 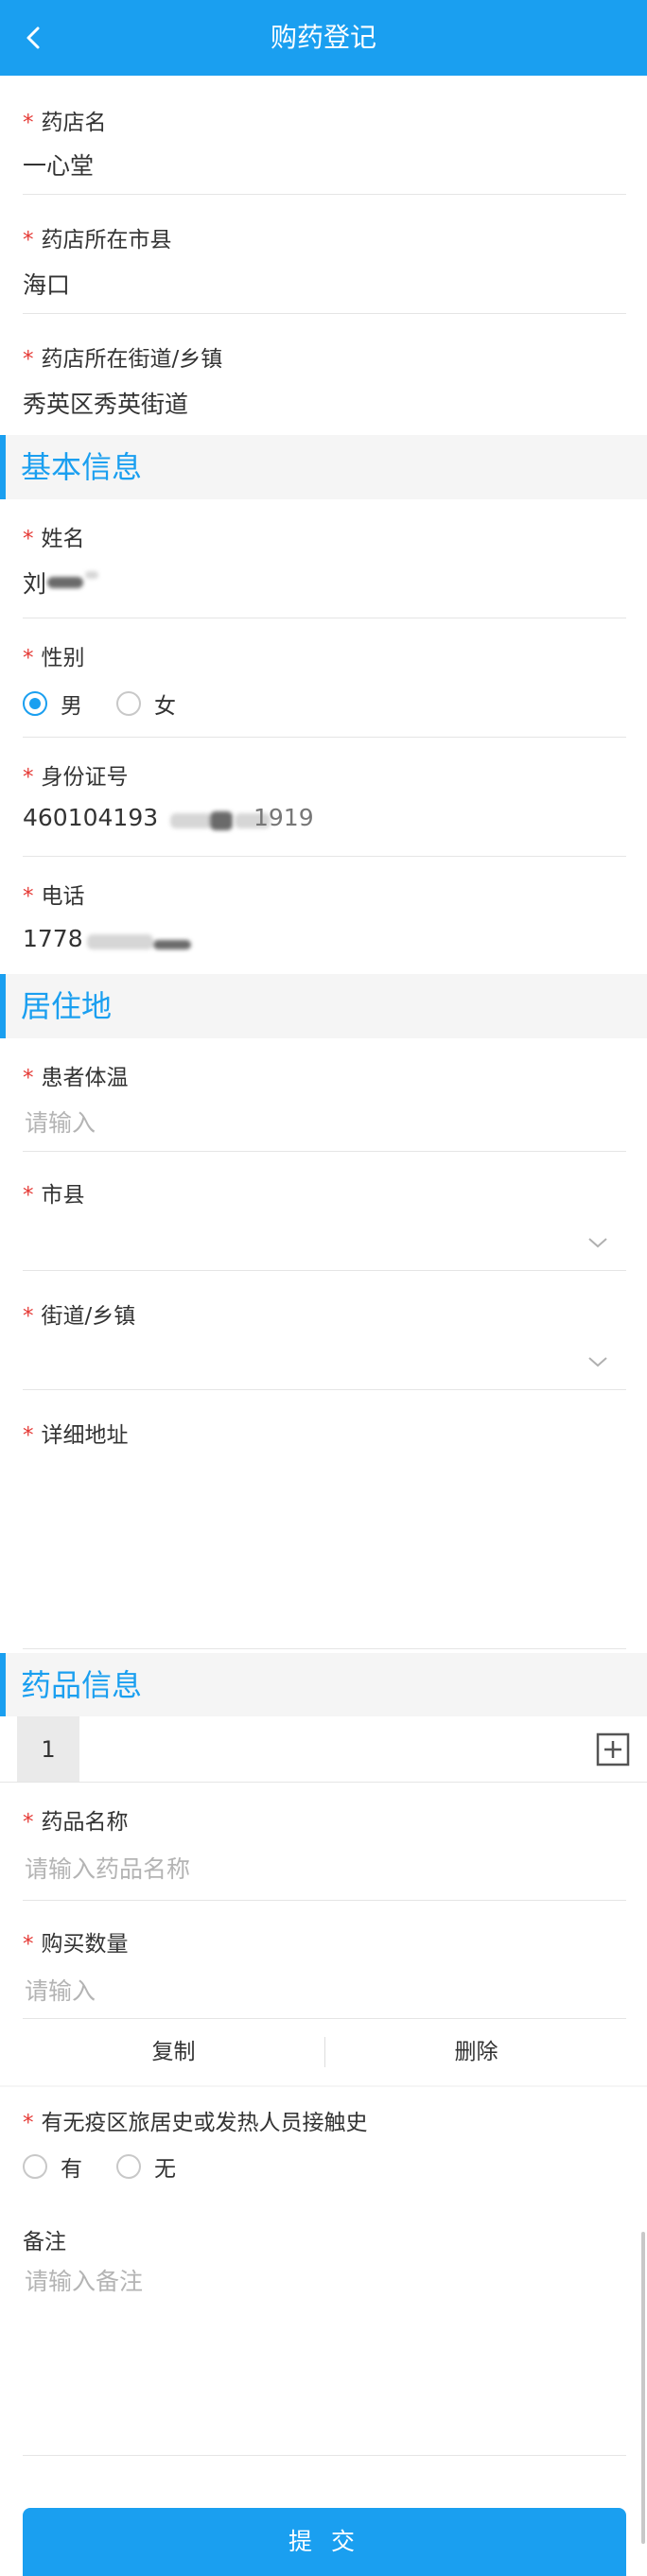 I want to click on epidemic-option-label: 有, so click(x=71, y=2166).